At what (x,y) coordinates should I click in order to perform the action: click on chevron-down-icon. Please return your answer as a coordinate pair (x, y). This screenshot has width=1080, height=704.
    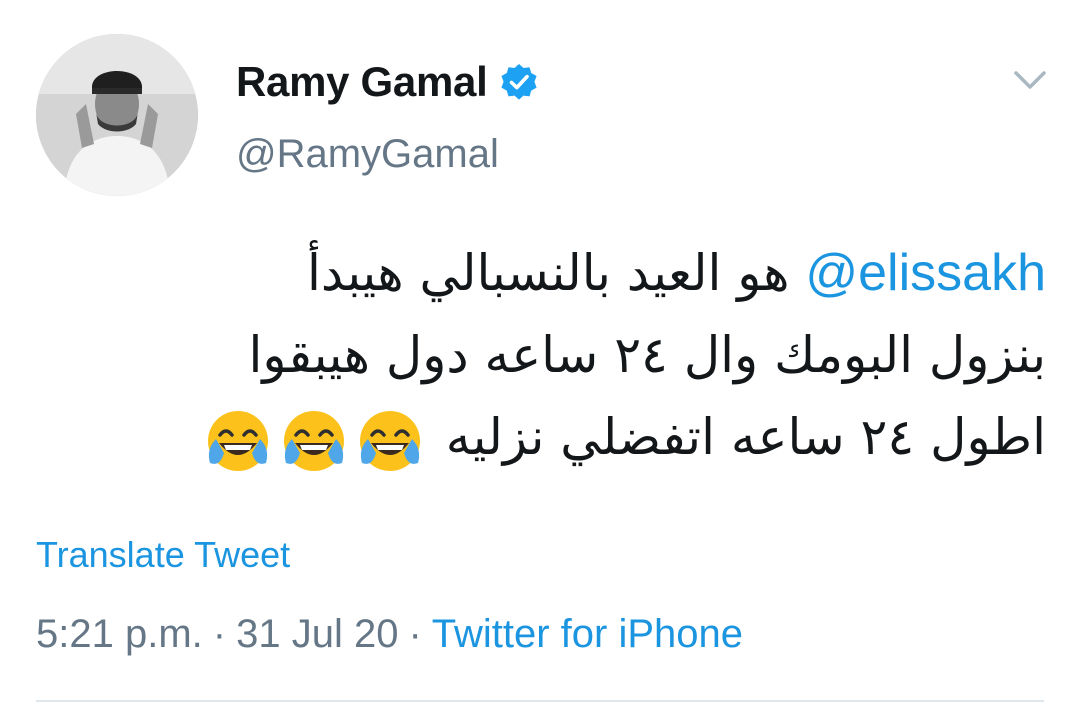
    Looking at the image, I should click on (1030, 80).